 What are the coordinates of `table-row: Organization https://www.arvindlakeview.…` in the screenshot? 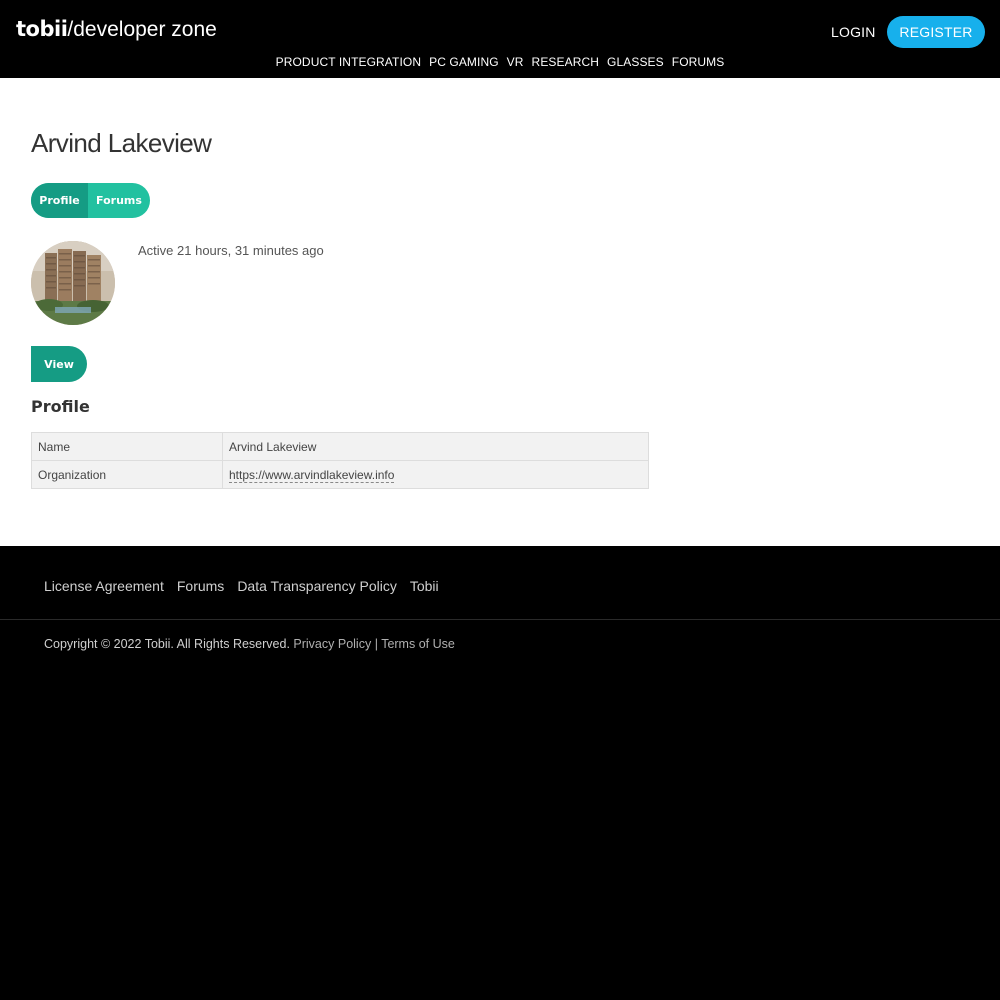 It's located at (340, 474).